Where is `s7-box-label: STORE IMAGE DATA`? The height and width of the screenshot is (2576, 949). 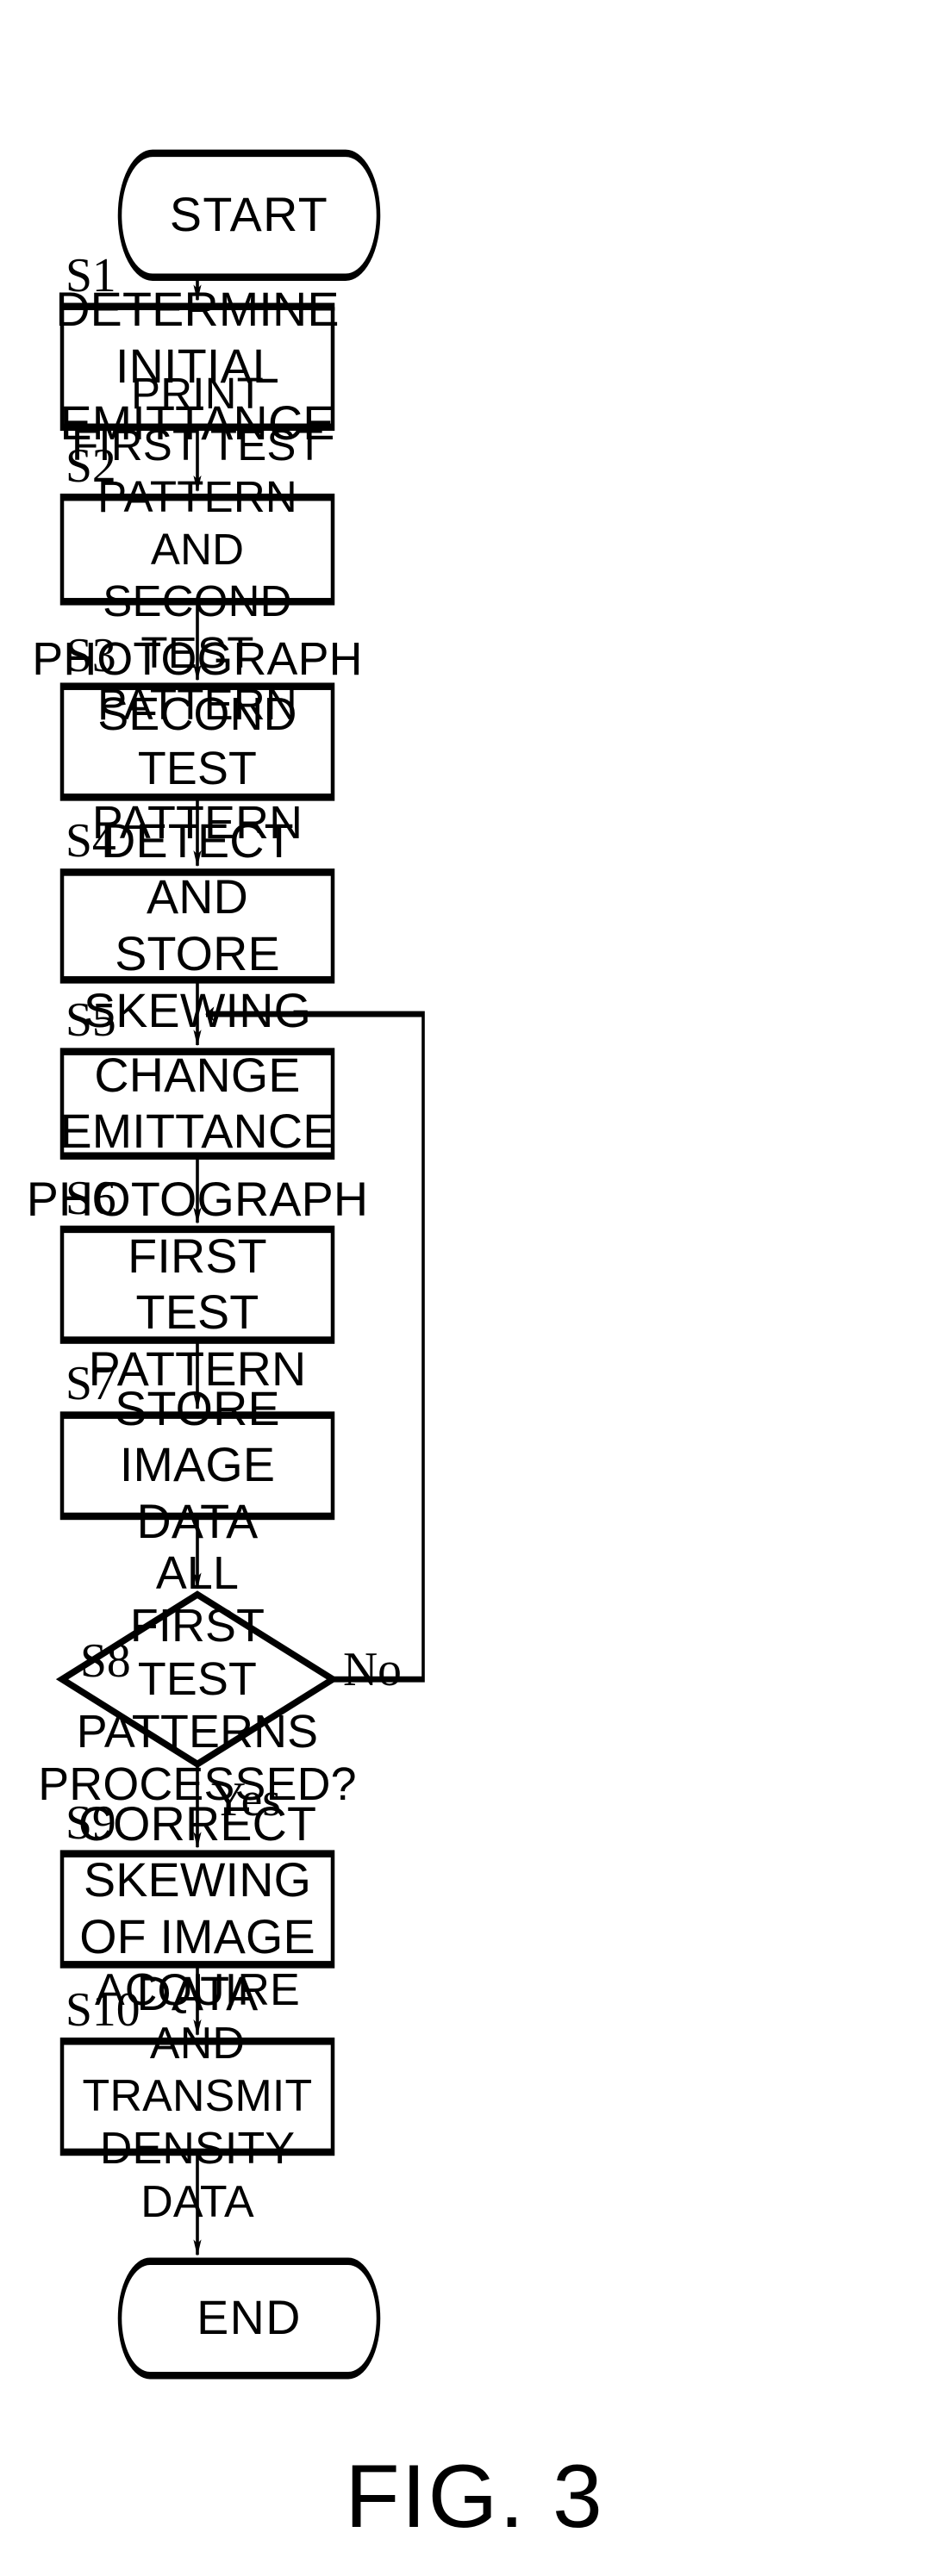
s7-box-label: STORE IMAGE DATA is located at coordinates (197, 1465).